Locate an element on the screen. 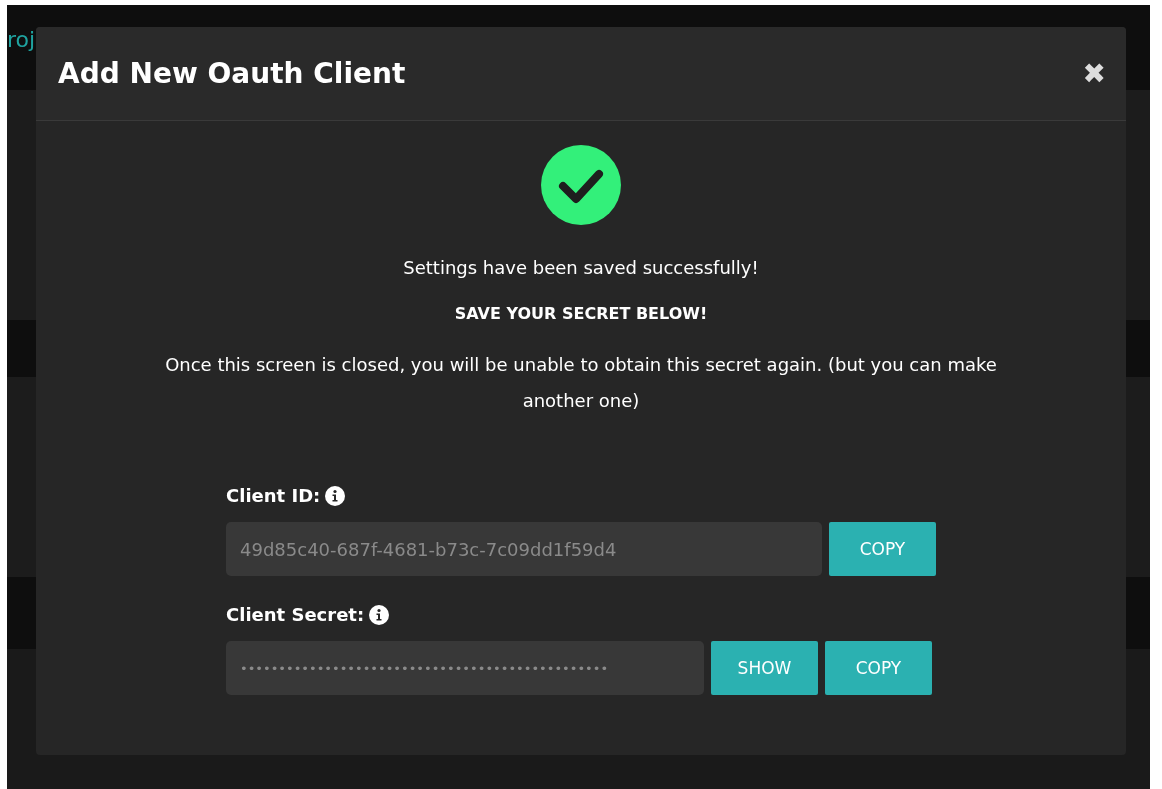 Image resolution: width=1162 pixels, height=789 pixels. field-label: Client Secret: is located at coordinates (295, 614).